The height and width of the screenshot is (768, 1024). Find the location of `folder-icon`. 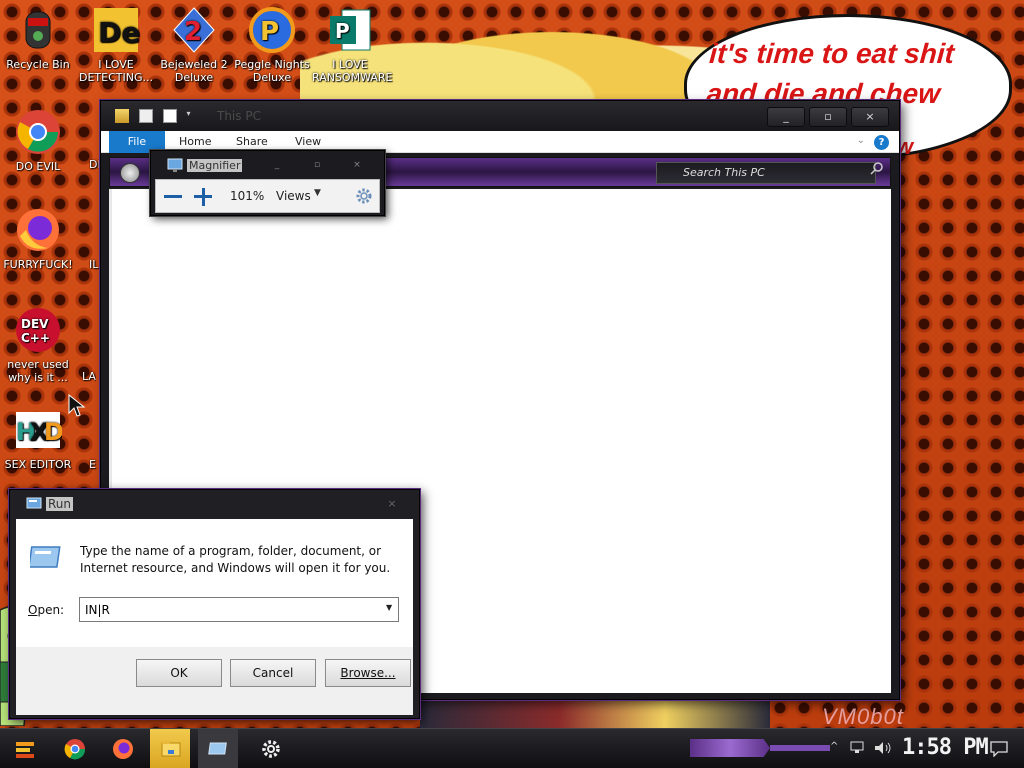

folder-icon is located at coordinates (171, 749).